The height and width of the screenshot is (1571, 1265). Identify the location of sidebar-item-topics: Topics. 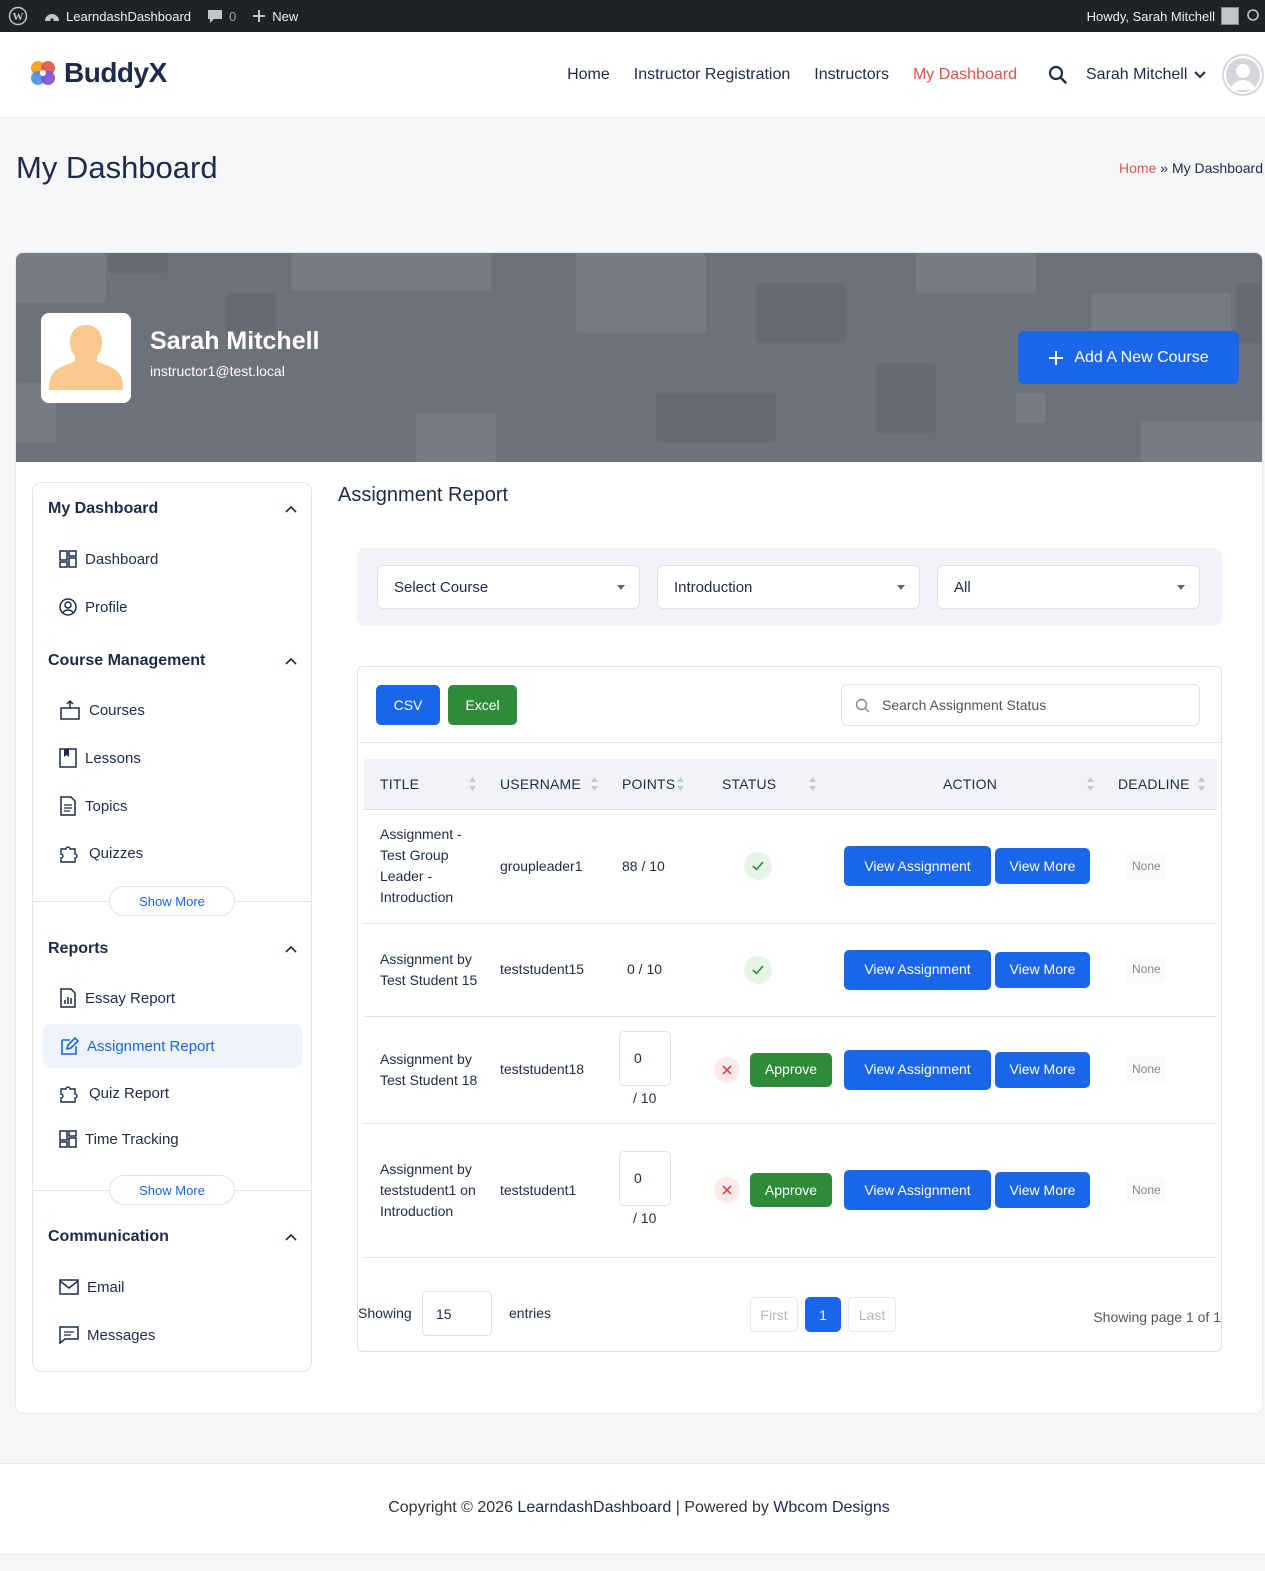
(172, 806).